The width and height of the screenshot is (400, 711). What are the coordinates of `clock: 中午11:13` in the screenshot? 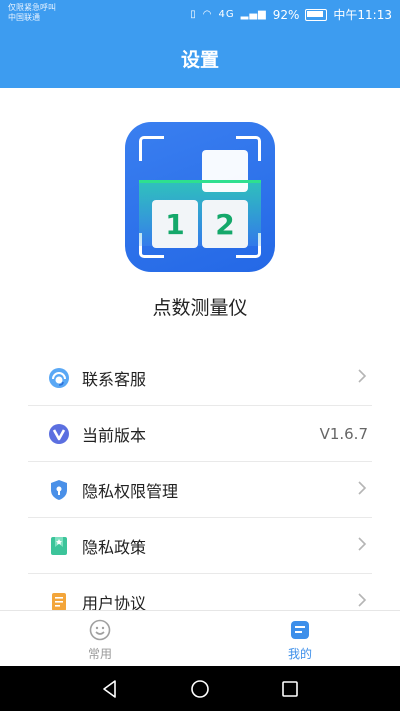 It's located at (362, 15).